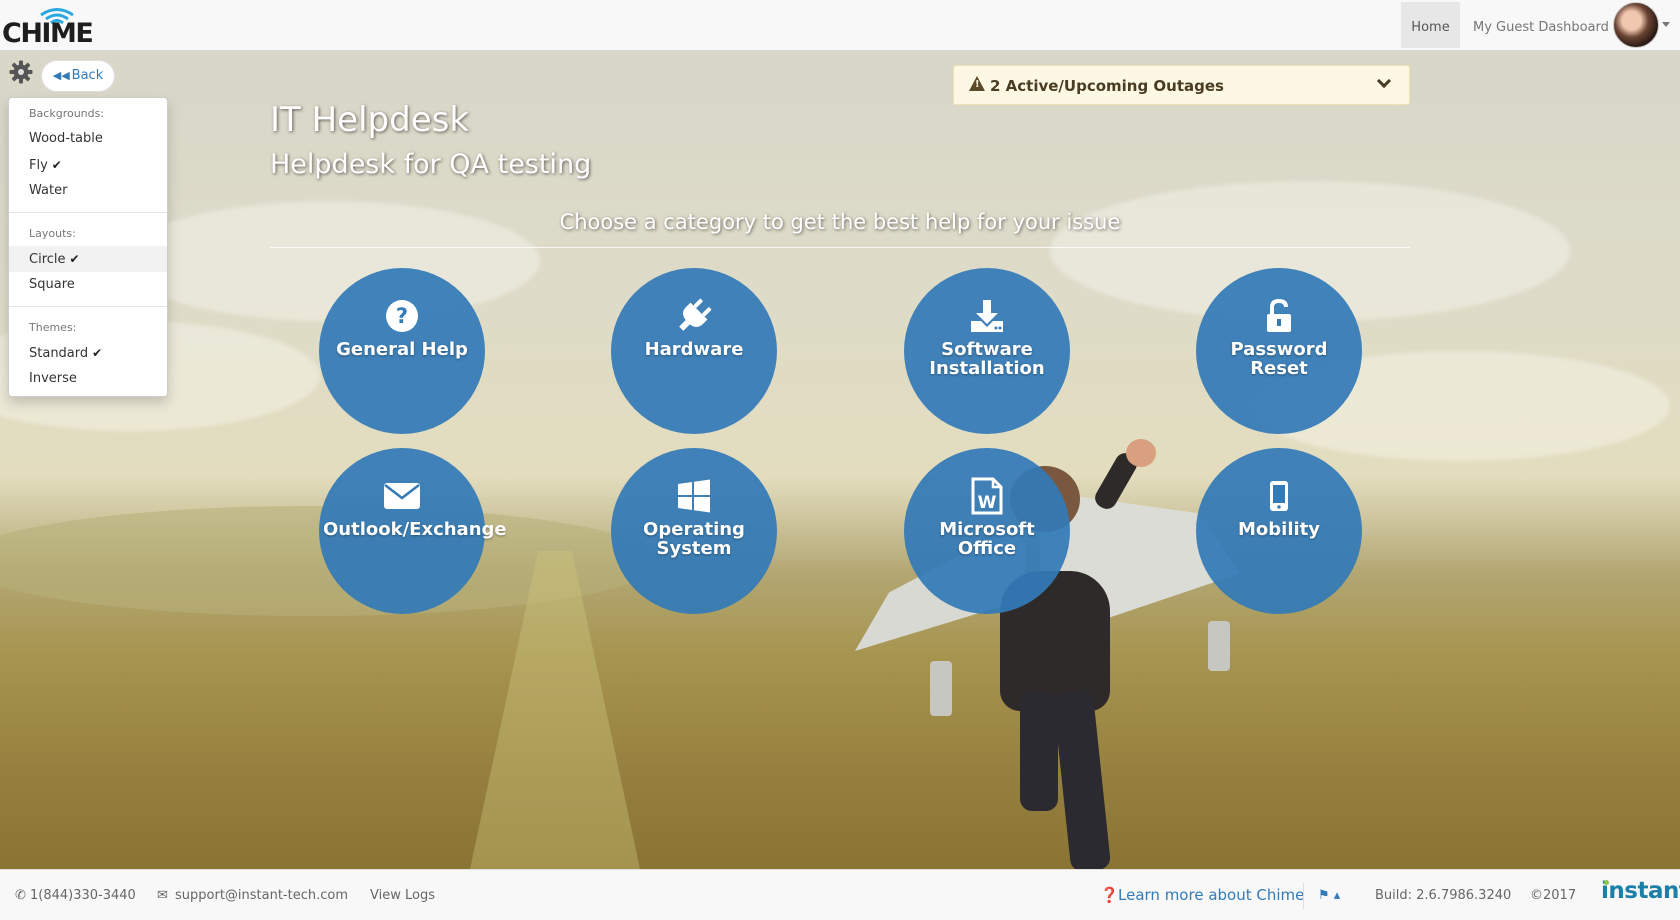  I want to click on question-circle-icon: ❓, so click(1109, 895).